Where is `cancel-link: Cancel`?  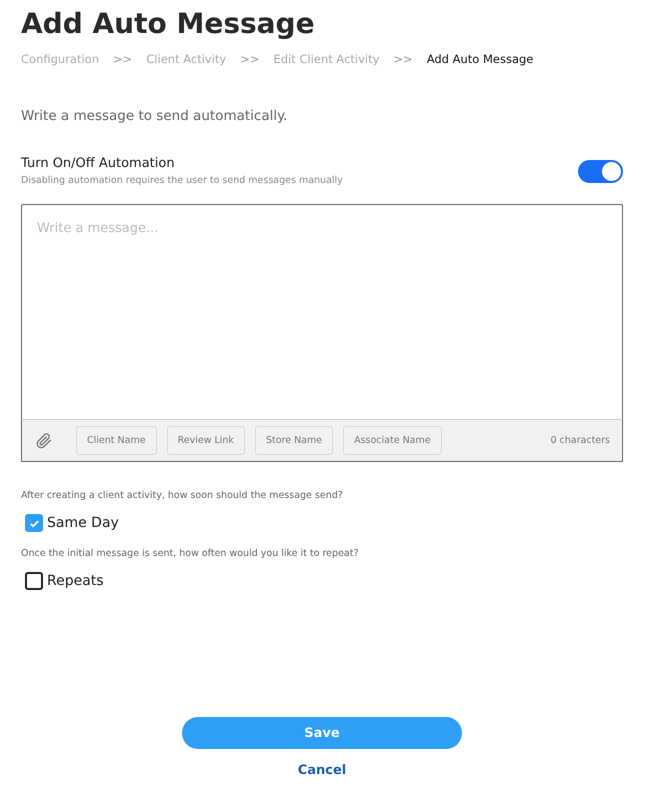
cancel-link: Cancel is located at coordinates (322, 770).